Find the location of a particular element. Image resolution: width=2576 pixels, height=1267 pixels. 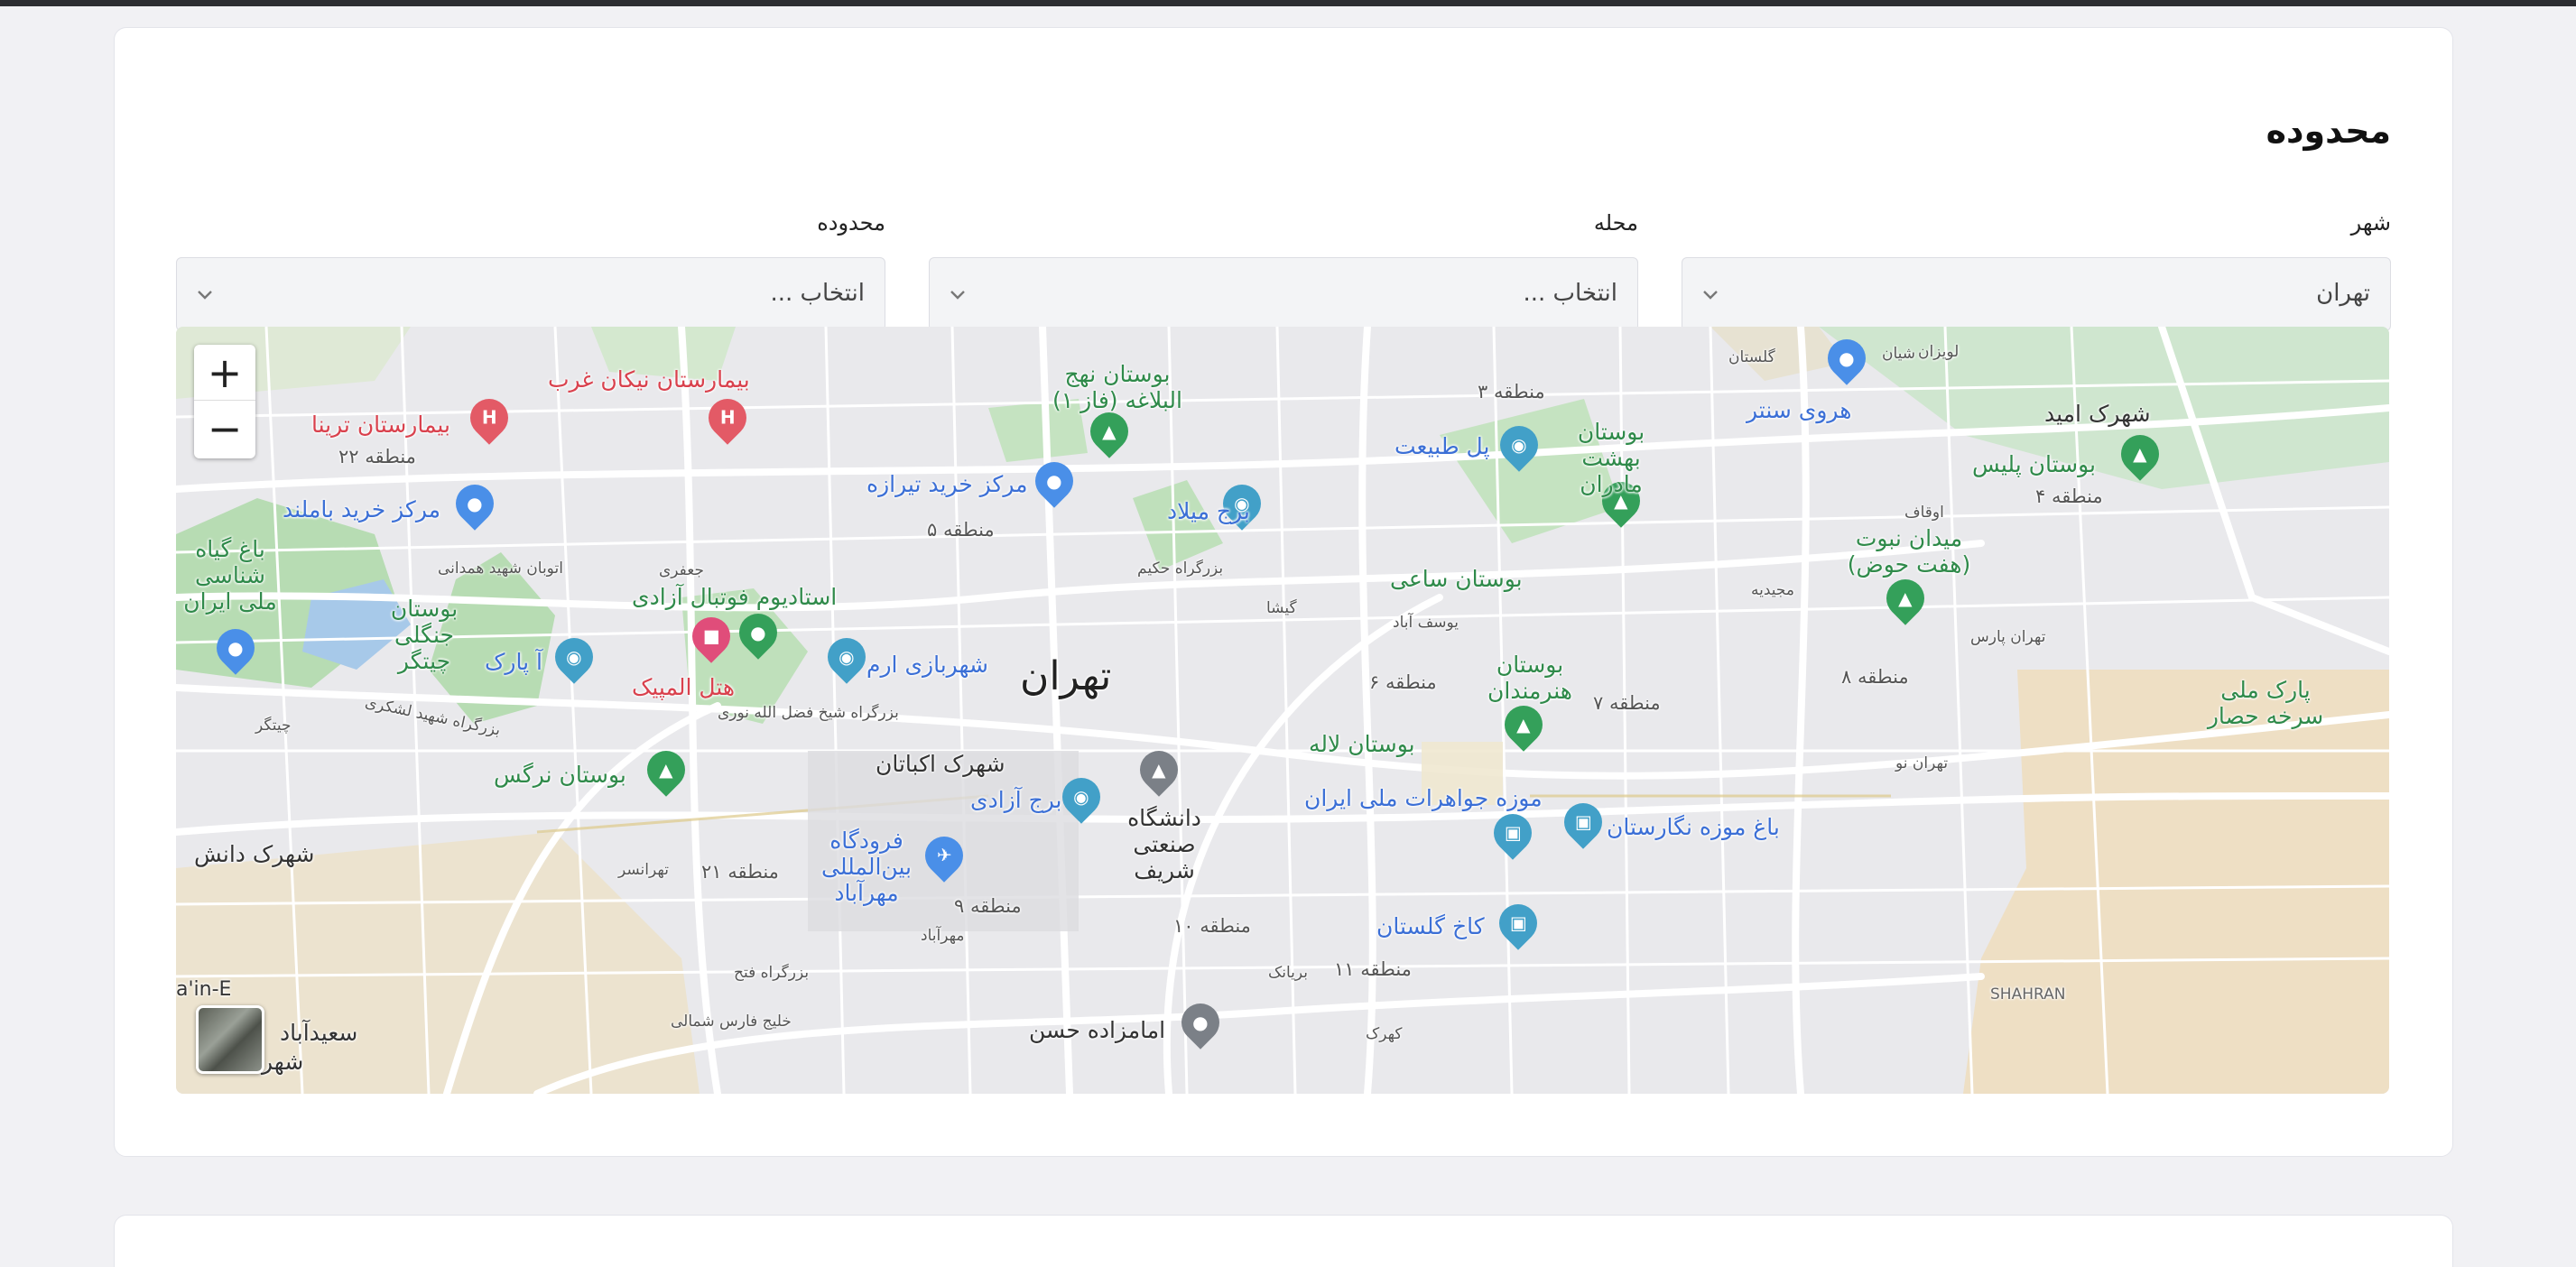

place-label: گلستان is located at coordinates (1751, 357).